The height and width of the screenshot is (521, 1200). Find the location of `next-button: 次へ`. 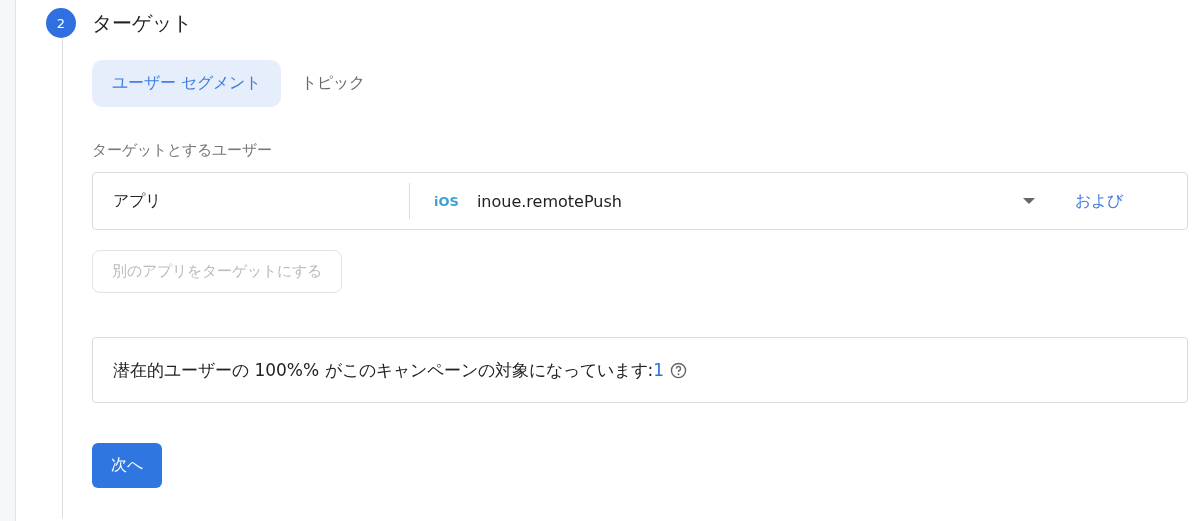

next-button: 次へ is located at coordinates (127, 465).